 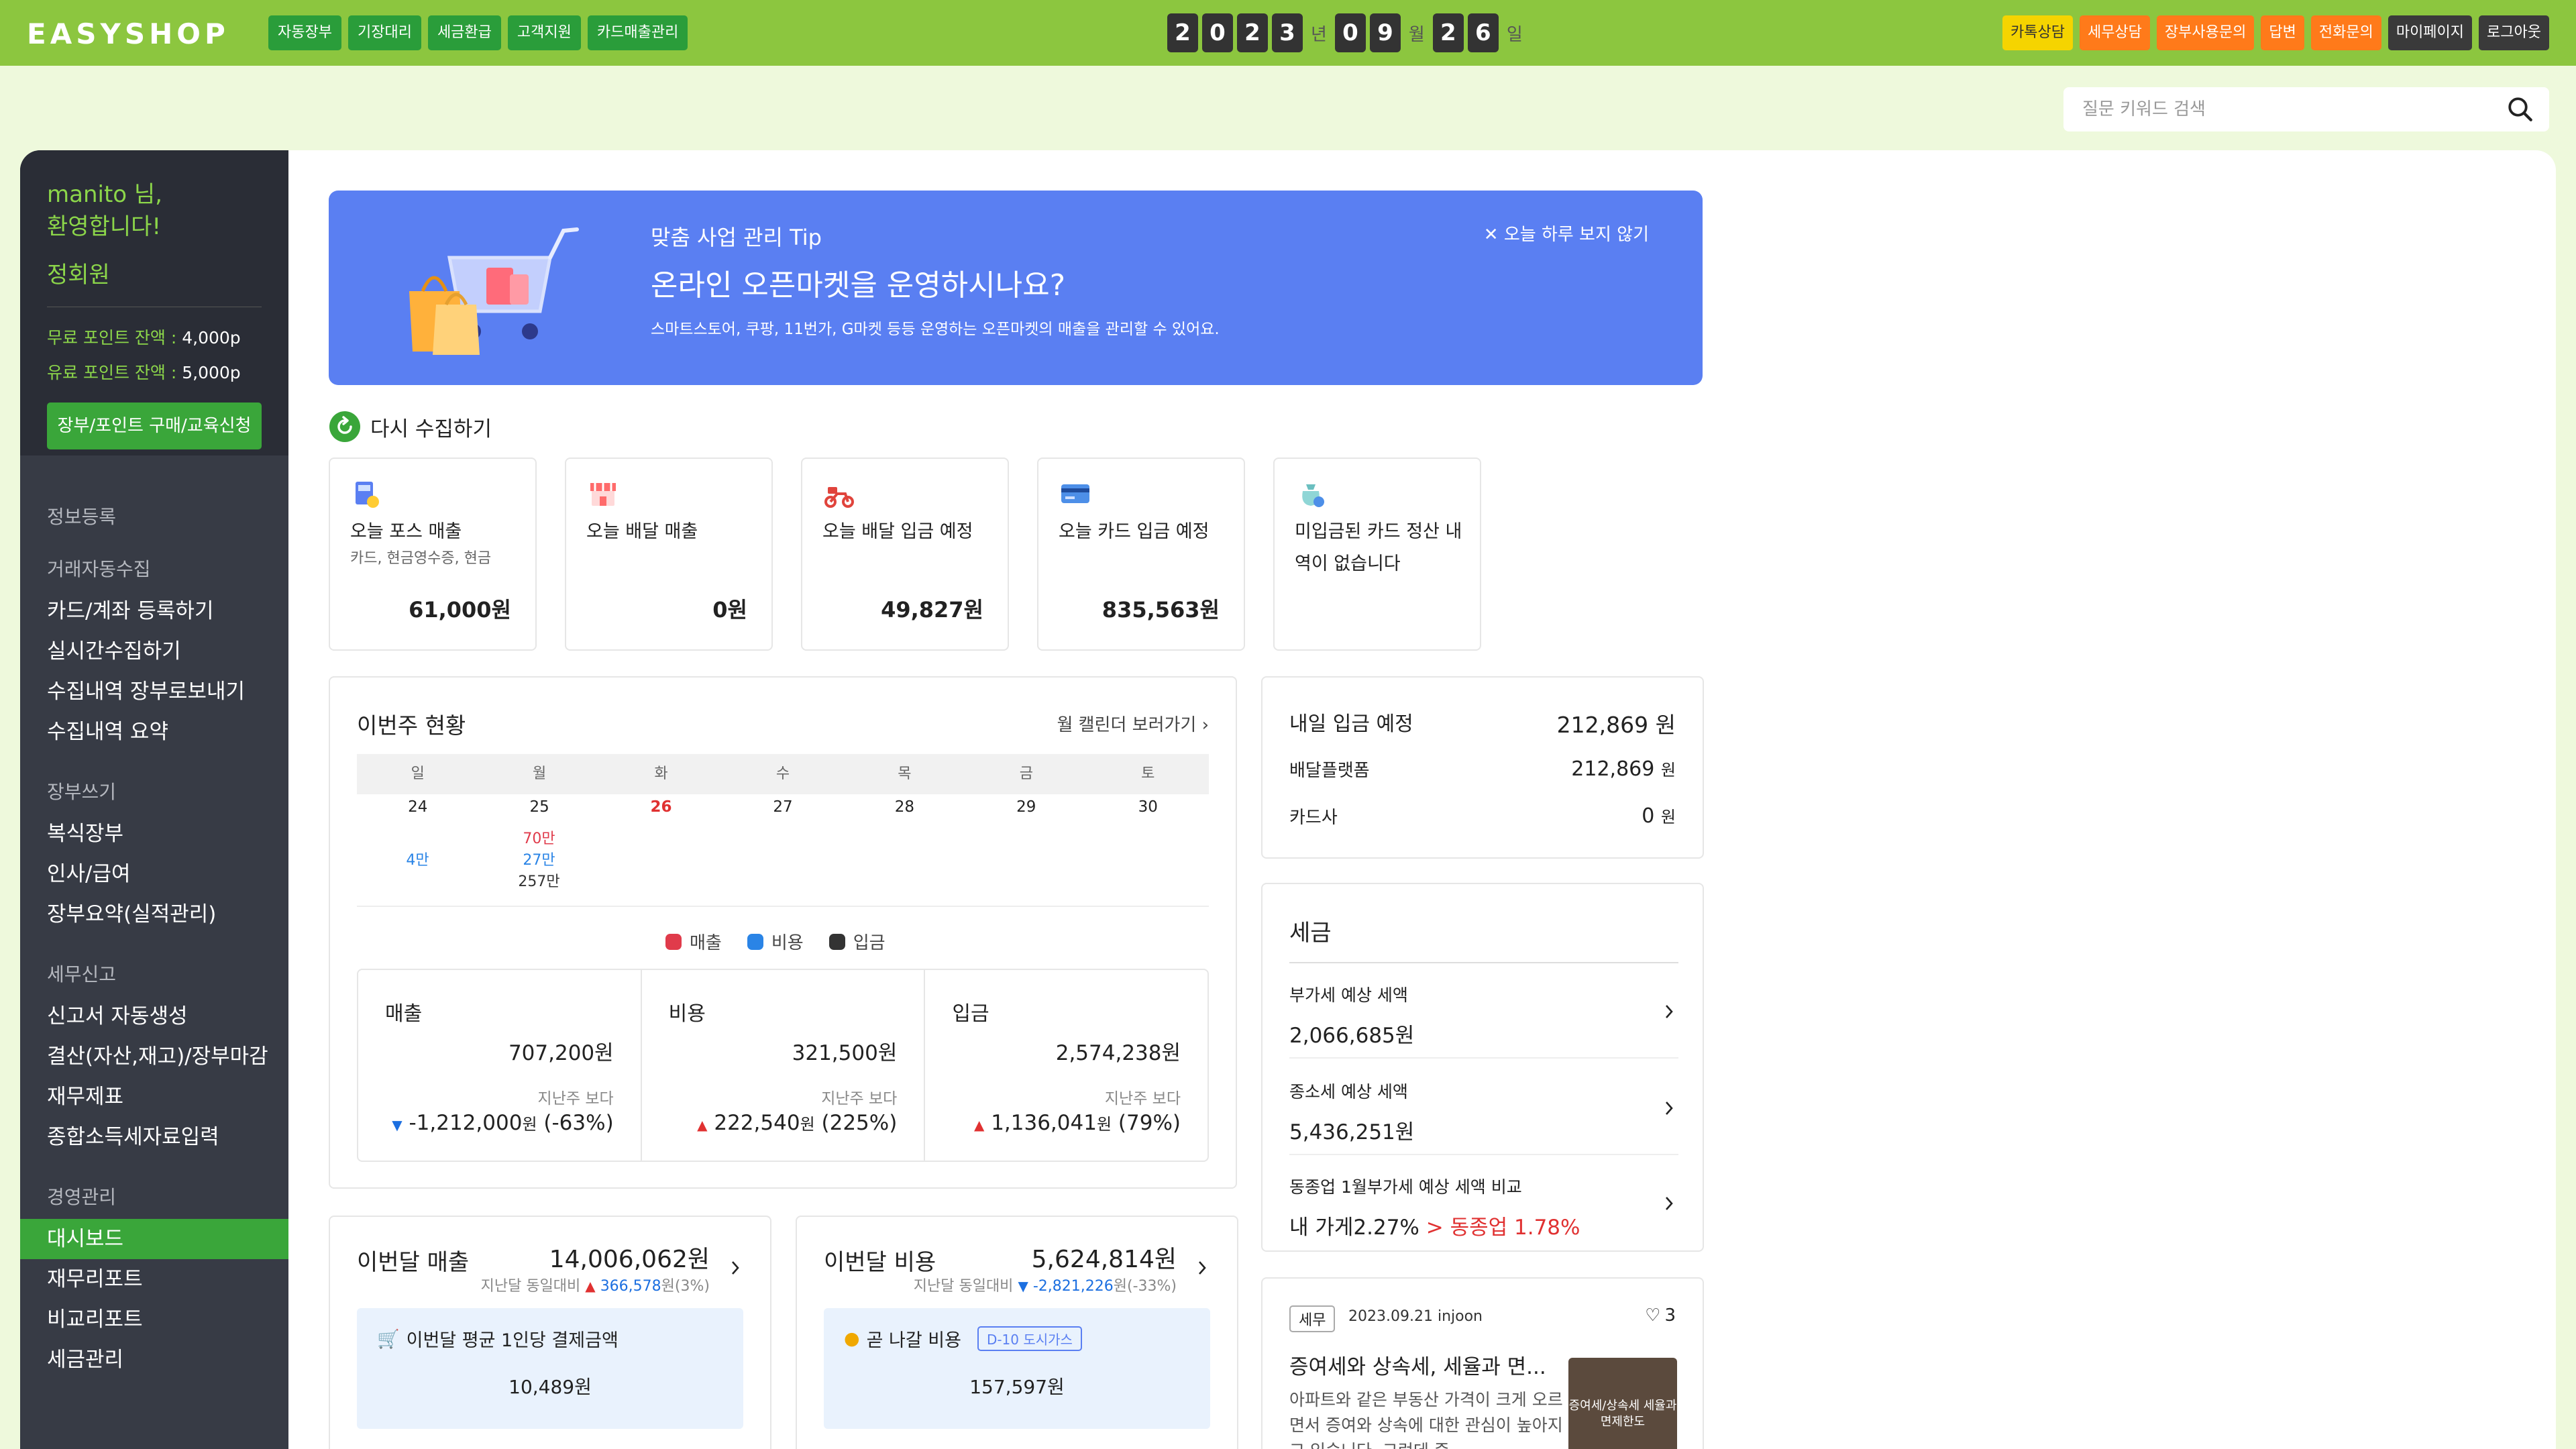 I want to click on sidebar-section-header: 정보등록, so click(x=154, y=515).